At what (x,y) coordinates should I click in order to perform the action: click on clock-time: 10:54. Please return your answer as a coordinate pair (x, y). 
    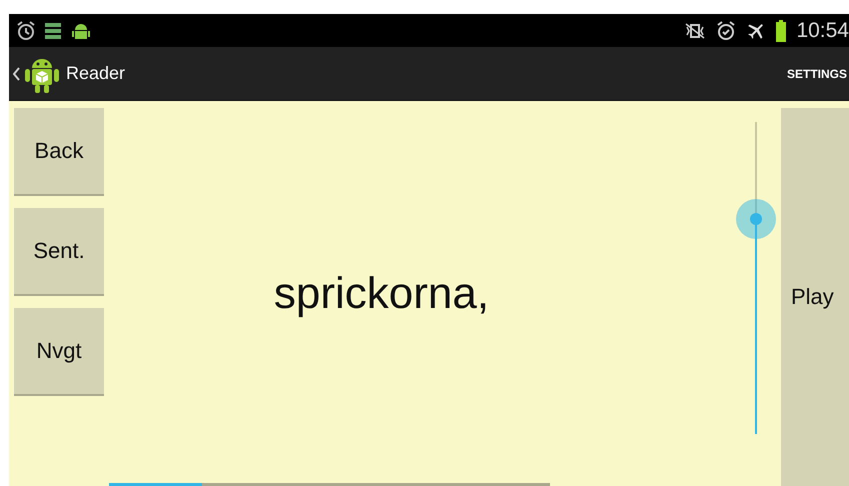
    Looking at the image, I should click on (822, 30).